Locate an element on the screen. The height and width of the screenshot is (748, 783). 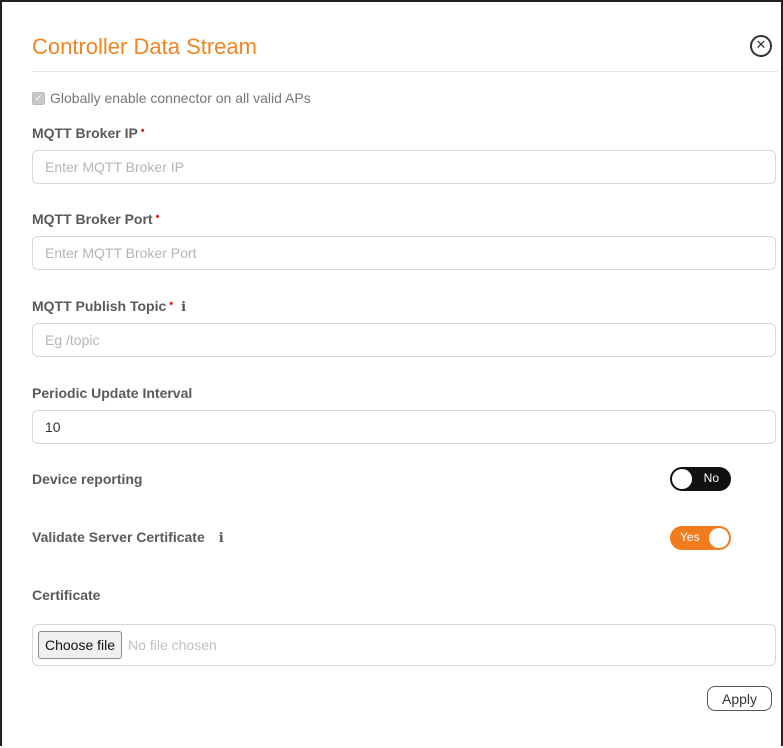
dialog-title: Controller Data Stream is located at coordinates (144, 46).